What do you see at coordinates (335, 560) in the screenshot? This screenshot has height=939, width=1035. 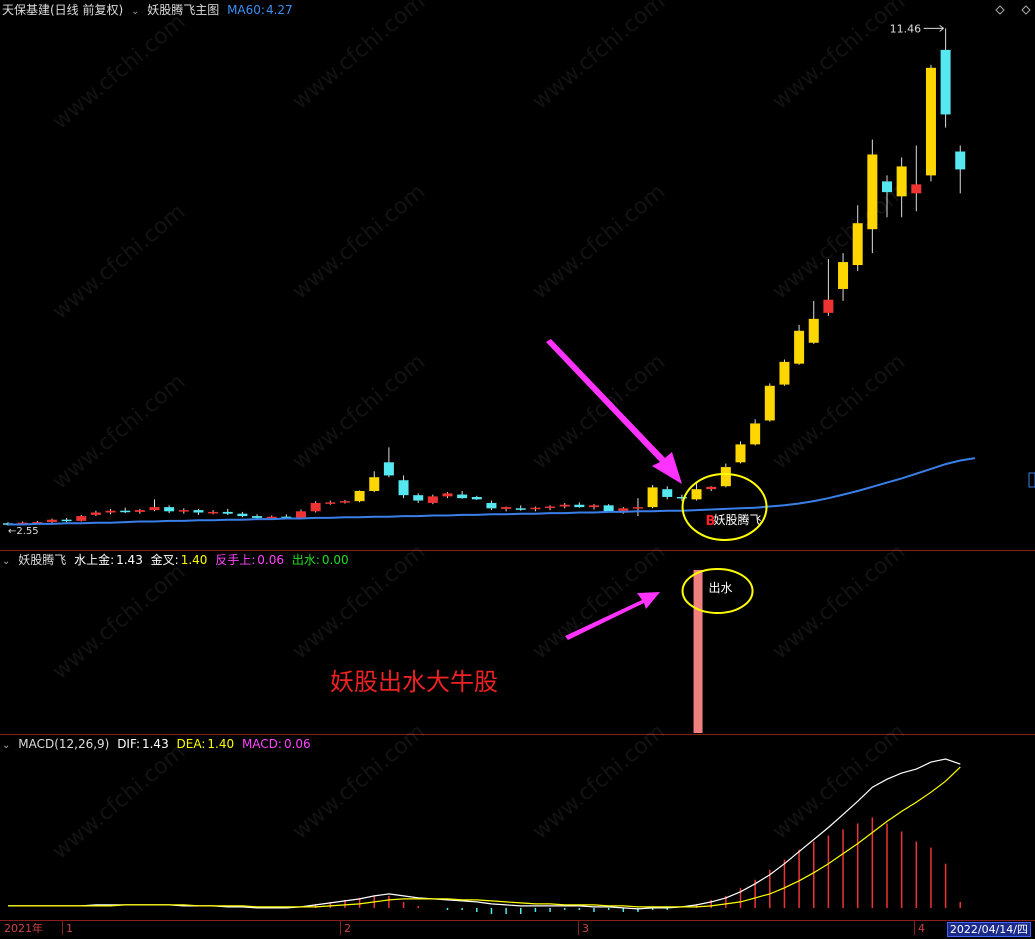 I see `sub1-item-value: 0.00` at bounding box center [335, 560].